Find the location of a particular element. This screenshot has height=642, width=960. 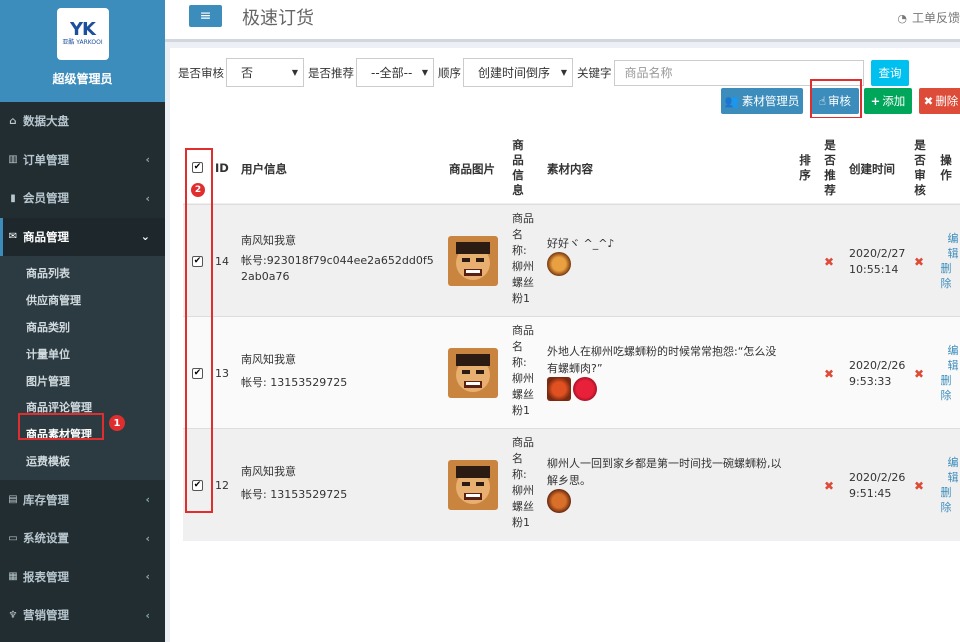

row-id: 13 is located at coordinates (222, 373).